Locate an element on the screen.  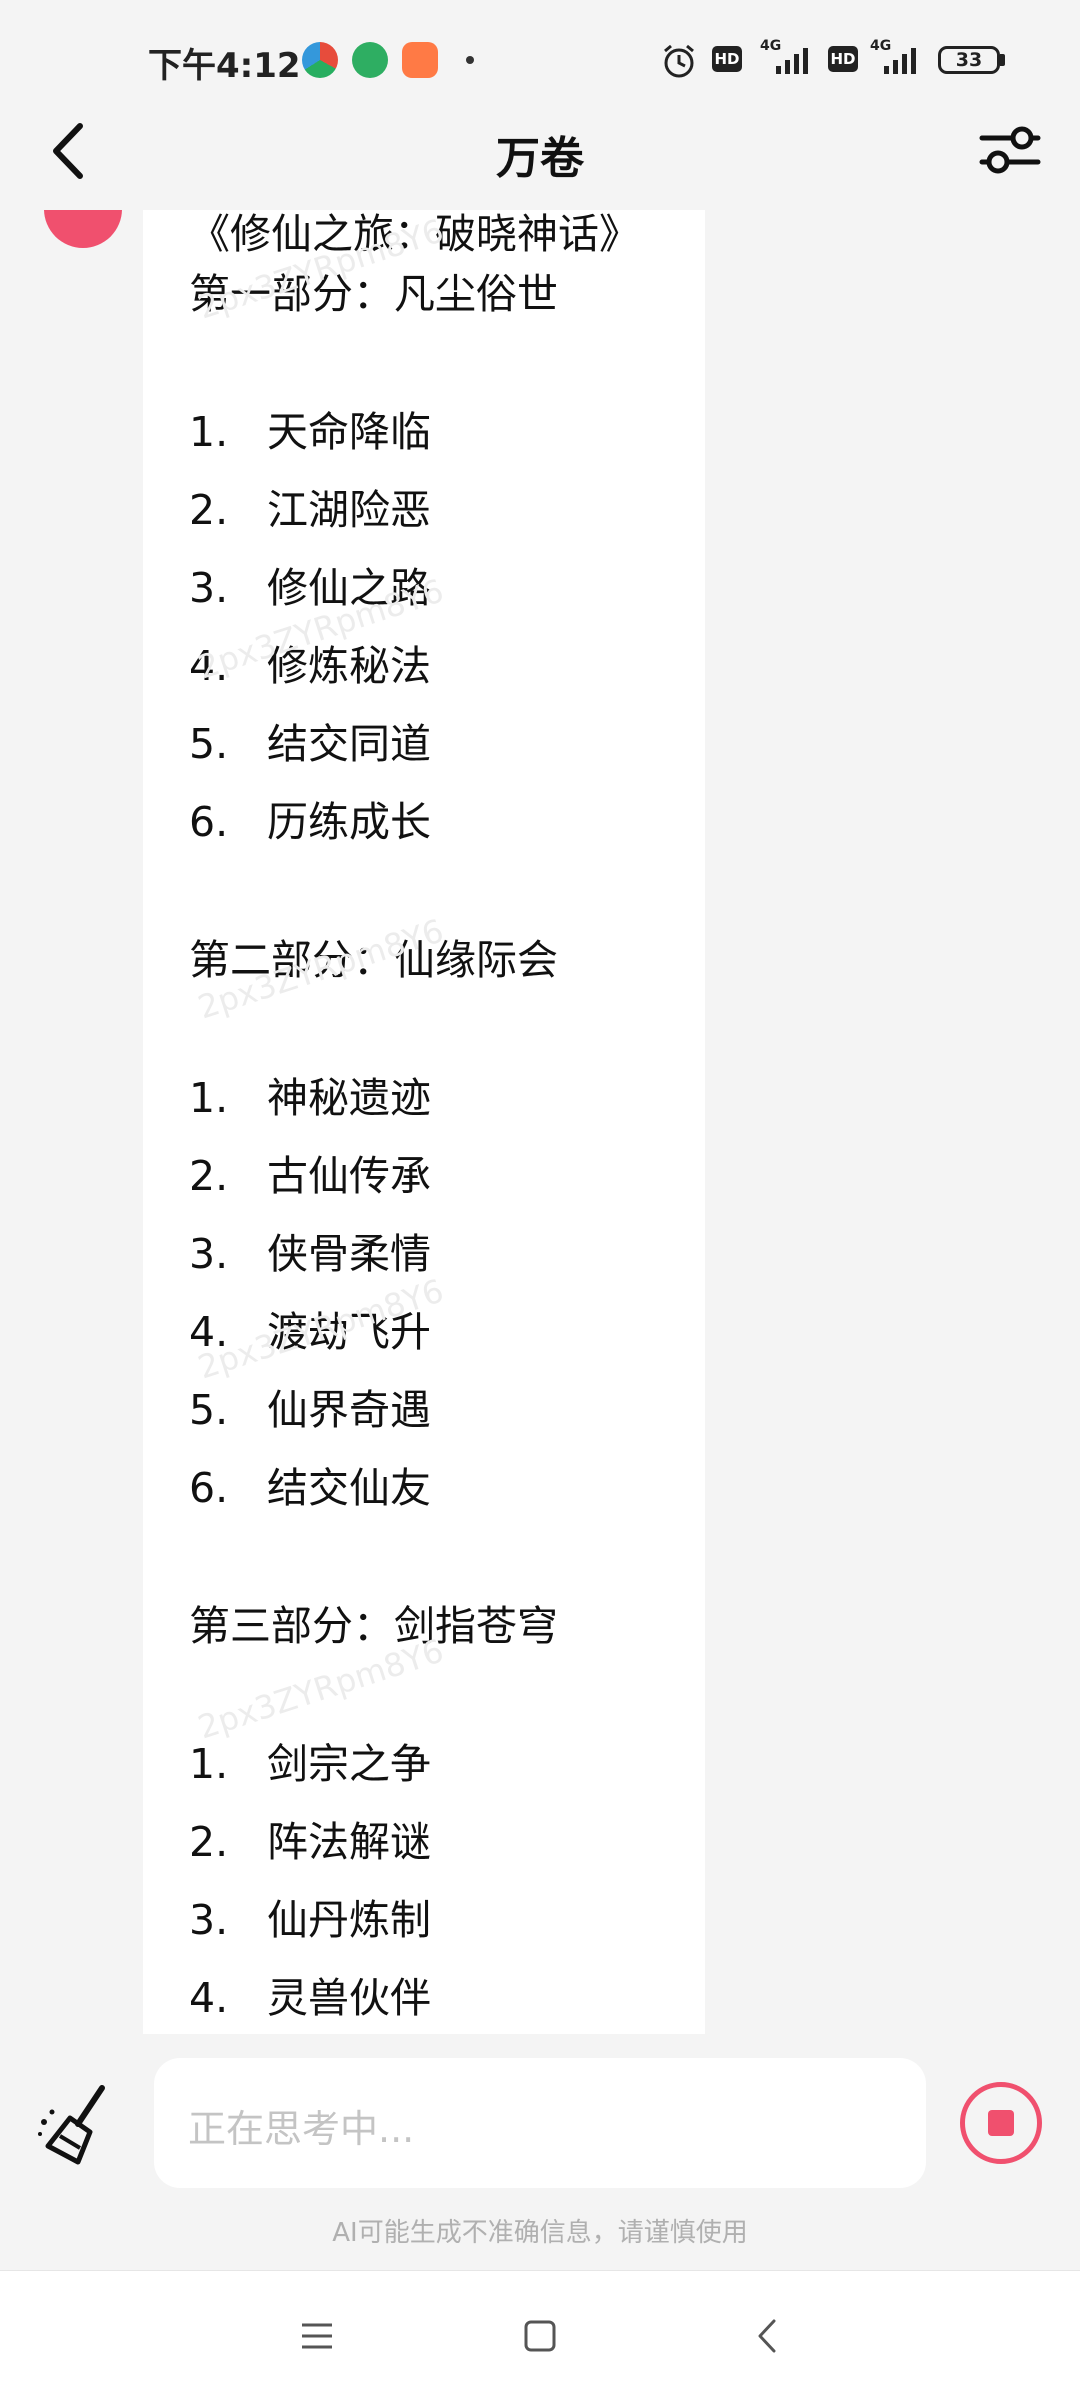
message-line-text: 仙丹炼制 is located at coordinates (349, 1920).